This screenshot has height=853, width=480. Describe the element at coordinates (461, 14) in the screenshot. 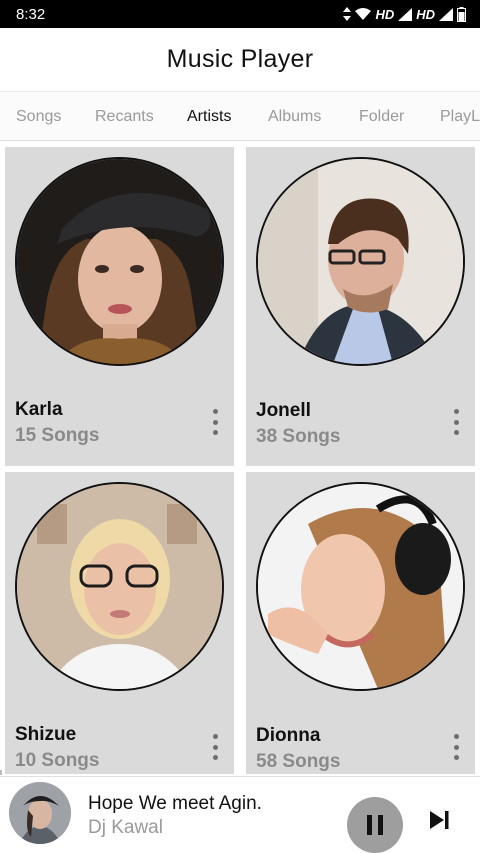

I see `battery-icon` at that location.